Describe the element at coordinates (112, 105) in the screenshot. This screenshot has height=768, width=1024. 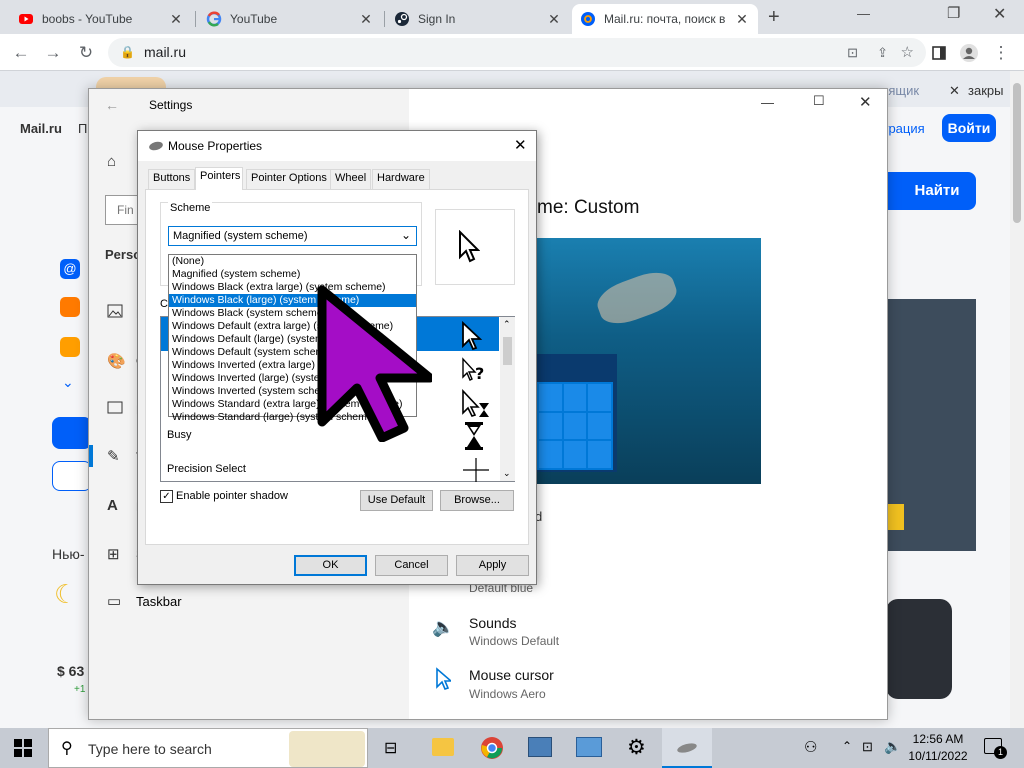
I see `back-arrow-icon: ←` at that location.